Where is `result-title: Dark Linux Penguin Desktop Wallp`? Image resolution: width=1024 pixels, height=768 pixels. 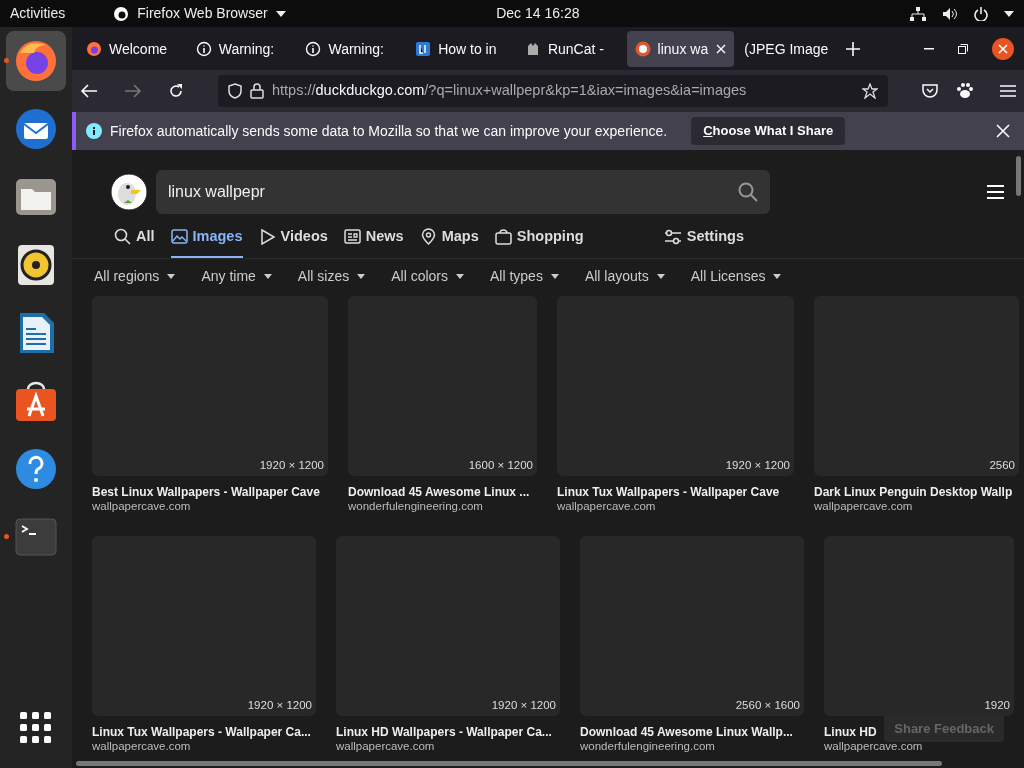 result-title: Dark Linux Penguin Desktop Wallp is located at coordinates (913, 492).